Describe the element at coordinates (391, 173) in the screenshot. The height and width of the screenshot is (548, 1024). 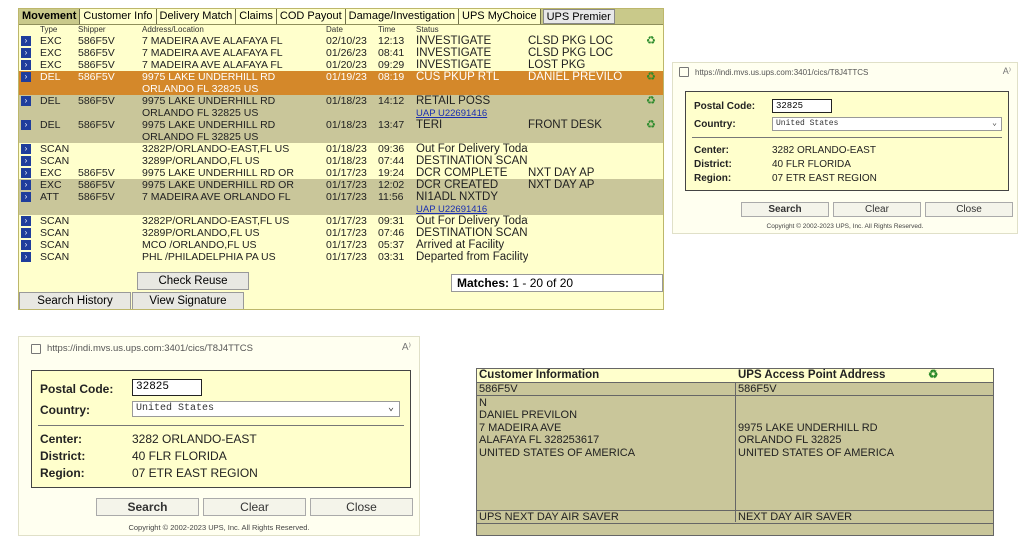
I see `cell-time: 19:24` at that location.